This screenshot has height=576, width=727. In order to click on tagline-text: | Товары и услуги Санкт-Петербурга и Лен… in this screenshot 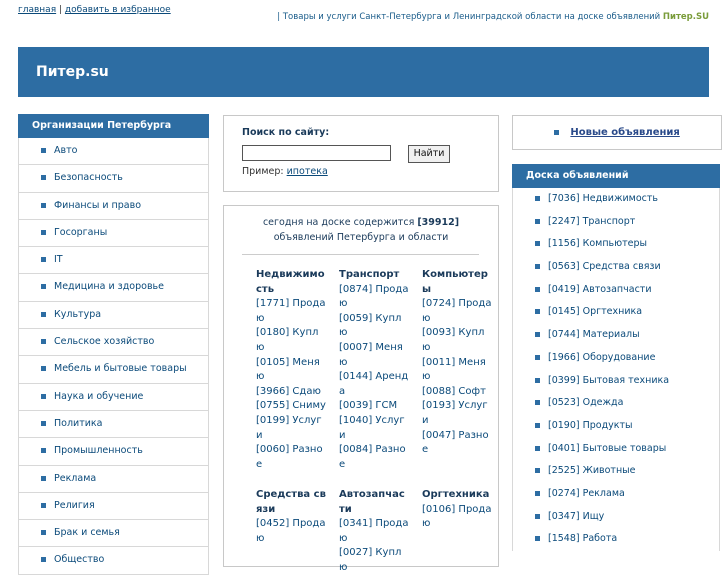, I will do `click(469, 17)`.